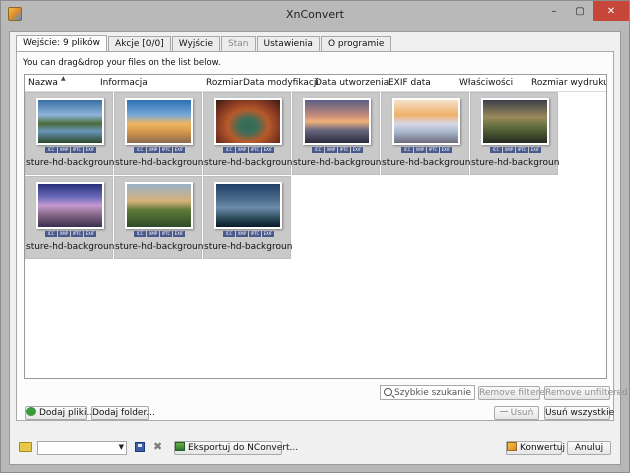 Image resolution: width=630 pixels, height=473 pixels. What do you see at coordinates (224, 83) in the screenshot?
I see `column-size: Rozmiar` at bounding box center [224, 83].